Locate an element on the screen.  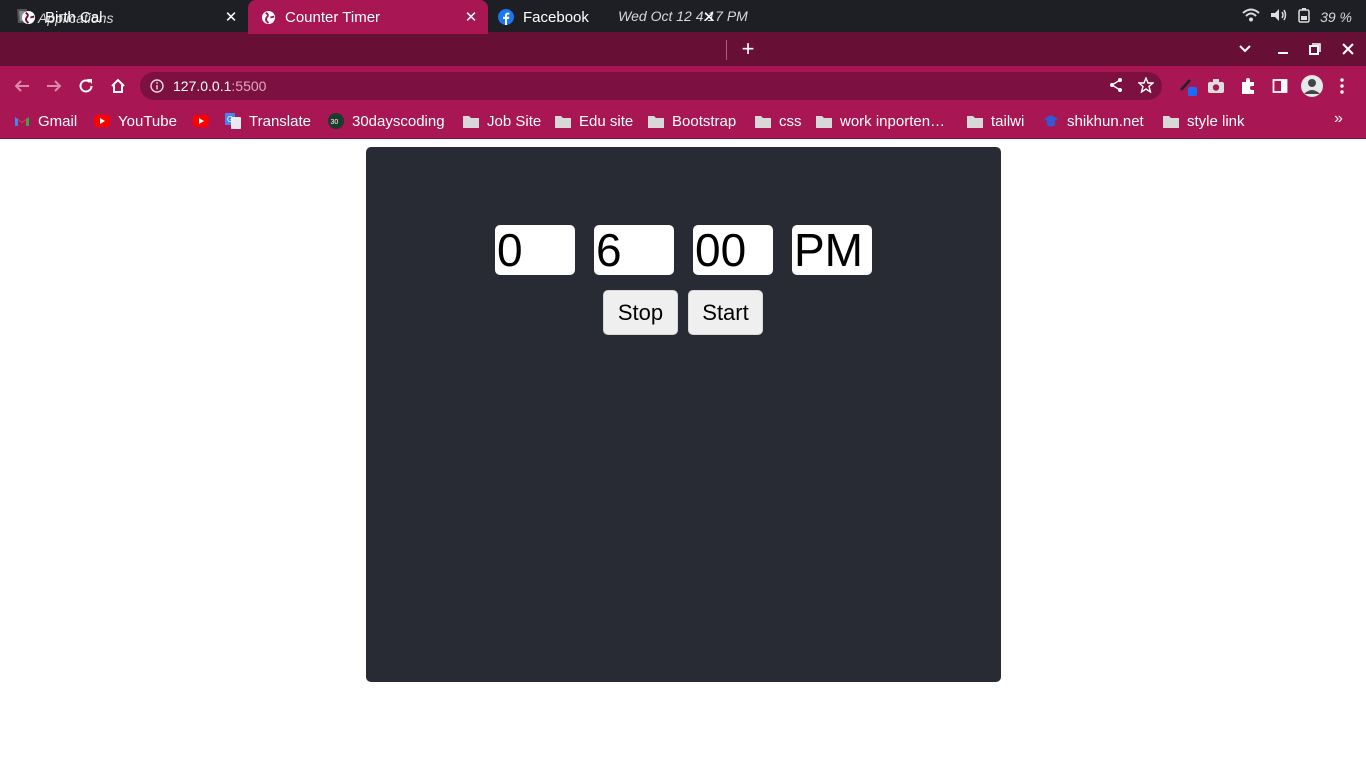
profile-avatar is located at coordinates (1312, 86).